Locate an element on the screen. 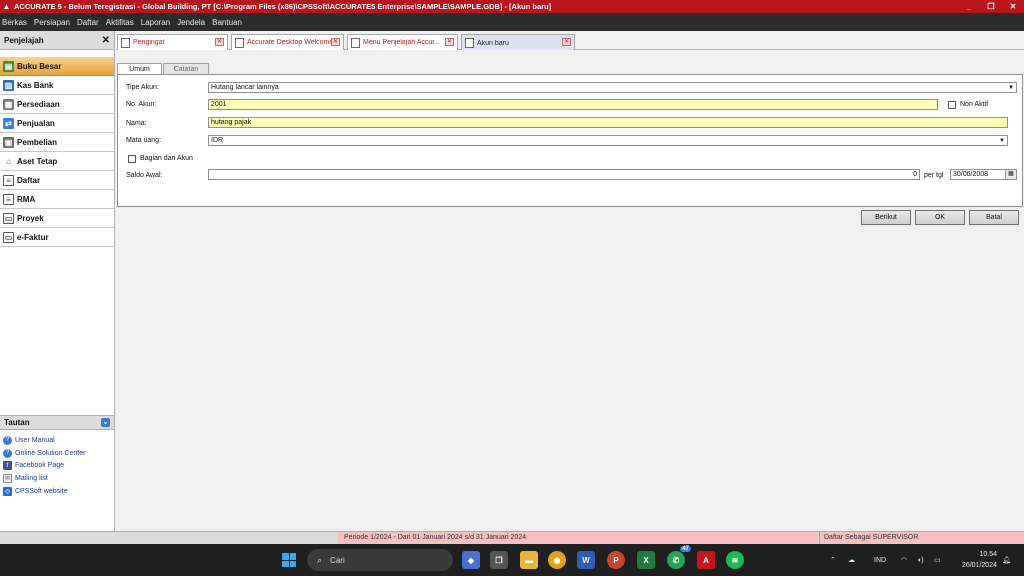 This screenshot has width=1024, height=576. chevron-down-icon: ⌄ is located at coordinates (105, 422).